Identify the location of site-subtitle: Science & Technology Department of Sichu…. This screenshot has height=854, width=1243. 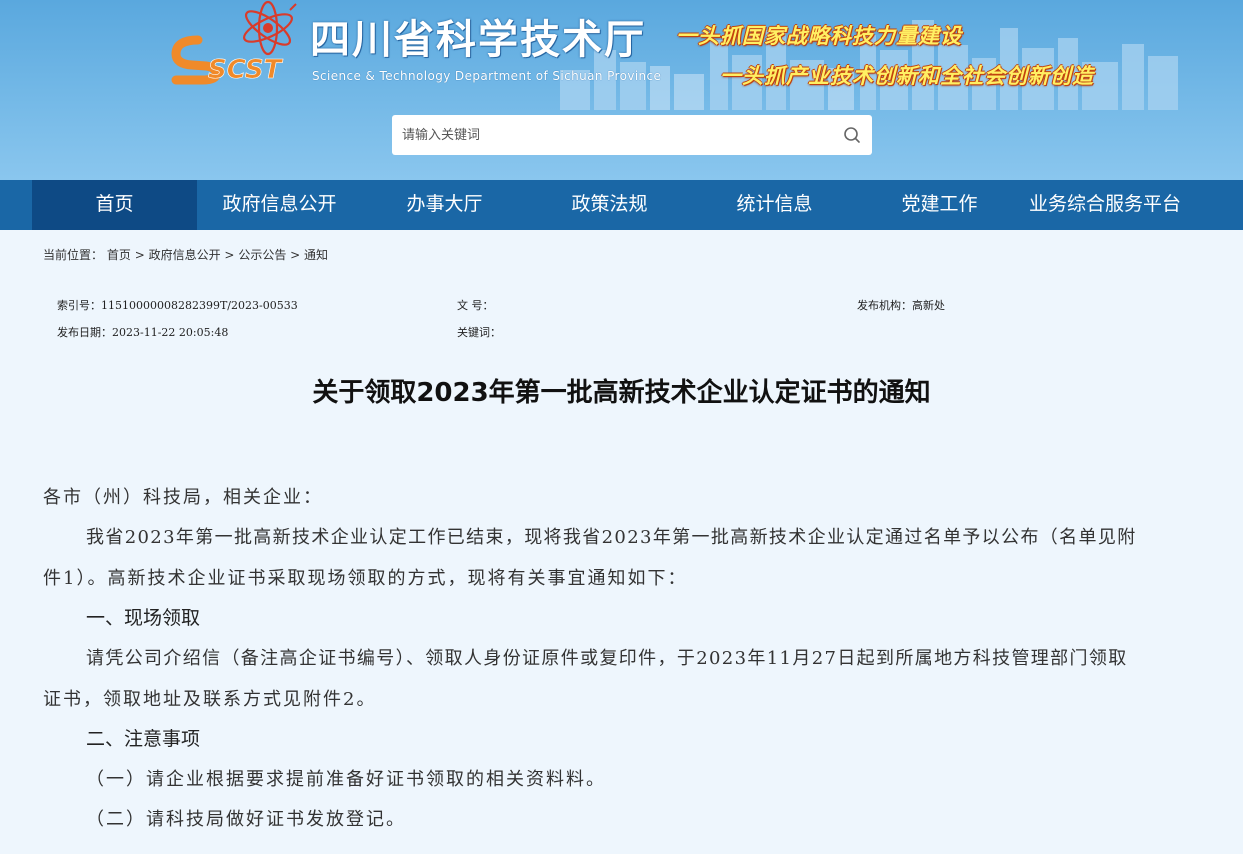
(487, 76).